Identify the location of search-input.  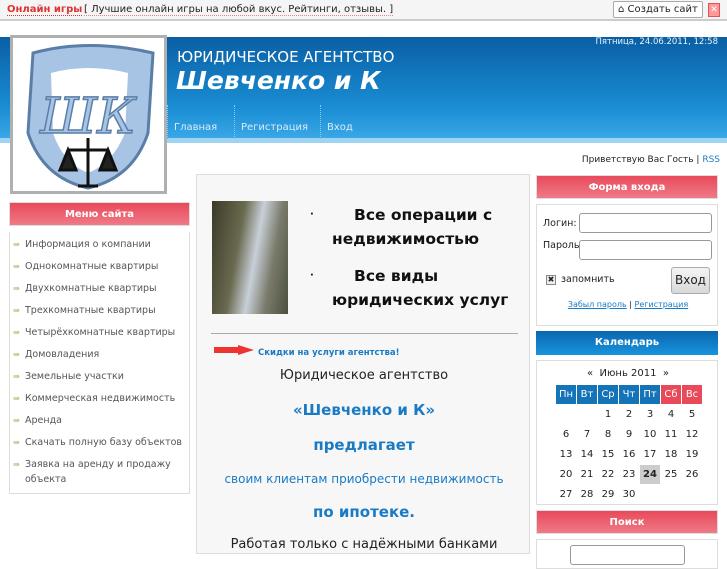
(627, 555).